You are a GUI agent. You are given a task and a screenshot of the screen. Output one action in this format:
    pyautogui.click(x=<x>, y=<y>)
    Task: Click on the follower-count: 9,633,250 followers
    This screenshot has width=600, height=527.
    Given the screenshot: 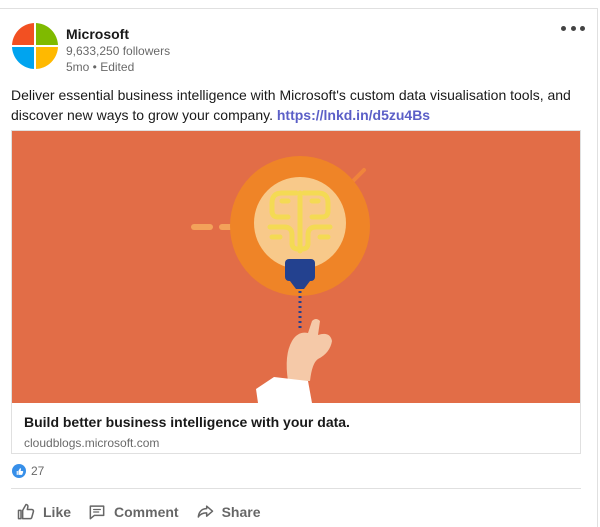 What is the action you would take?
    pyautogui.click(x=118, y=51)
    